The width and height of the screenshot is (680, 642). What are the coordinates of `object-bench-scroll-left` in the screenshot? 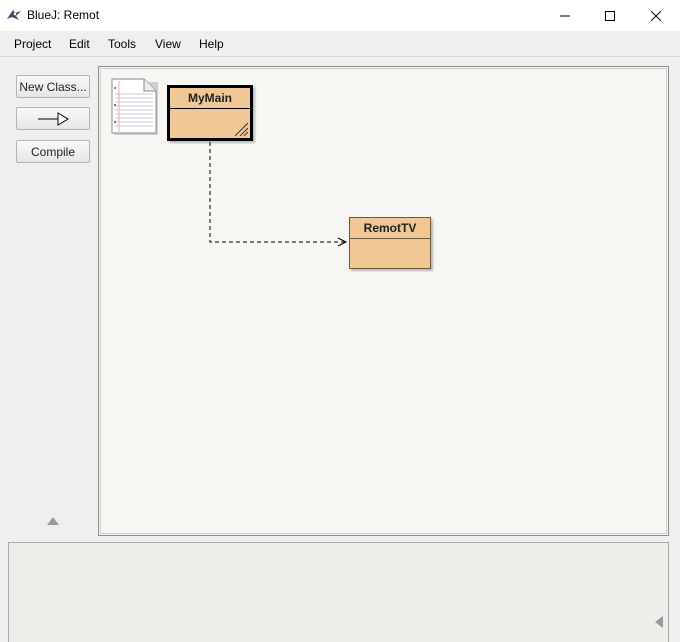 It's located at (659, 622).